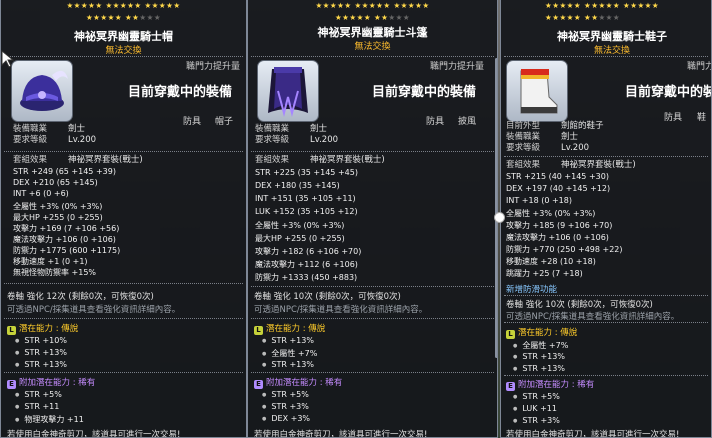 This screenshot has width=712, height=438. What do you see at coordinates (306, 277) in the screenshot?
I see `stat-line: 防禦力 +1333 (450 +883)` at bounding box center [306, 277].